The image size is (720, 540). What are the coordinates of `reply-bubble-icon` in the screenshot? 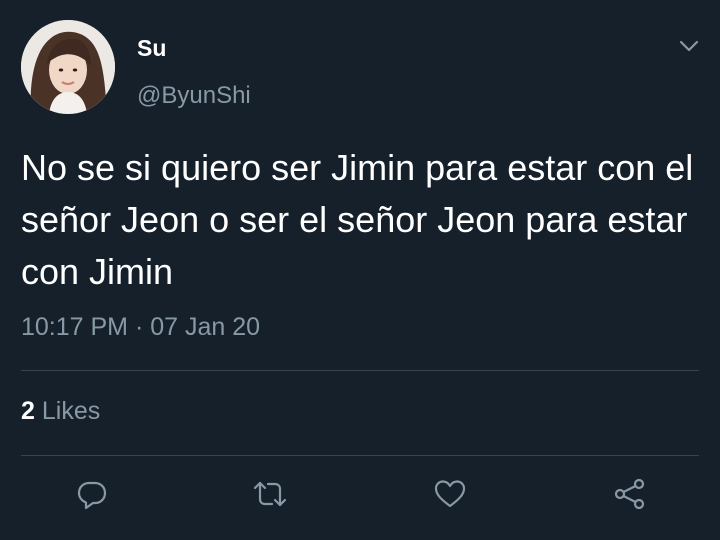 It's located at (92, 495).